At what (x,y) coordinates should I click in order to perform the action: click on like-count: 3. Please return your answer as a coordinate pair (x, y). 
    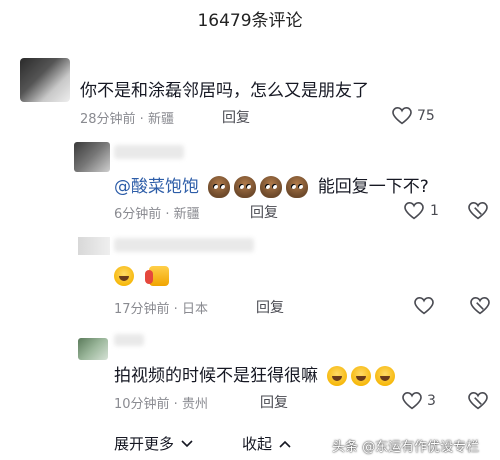
    Looking at the image, I should click on (431, 401).